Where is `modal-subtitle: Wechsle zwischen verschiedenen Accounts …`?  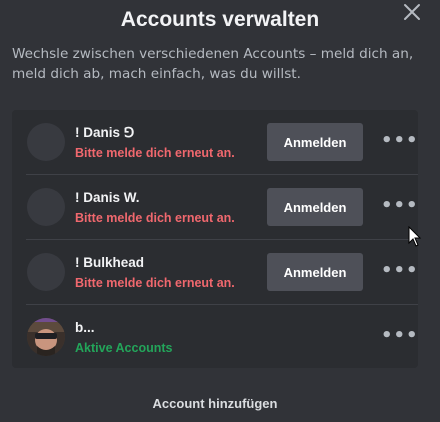
modal-subtitle: Wechsle zwischen verschiedenen Accounts … is located at coordinates (213, 64).